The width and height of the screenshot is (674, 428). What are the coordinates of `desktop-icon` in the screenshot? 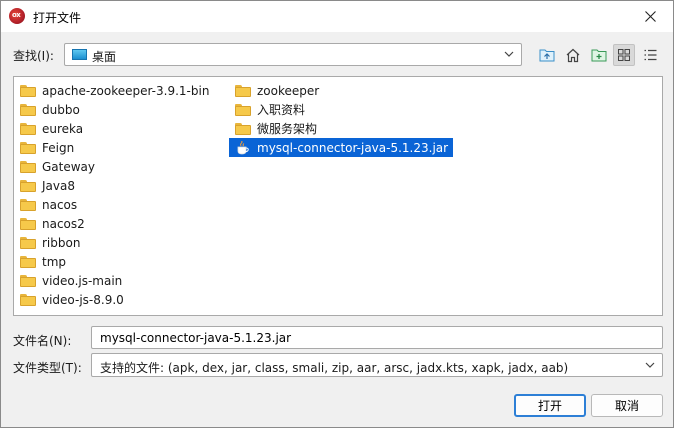 It's located at (79, 54).